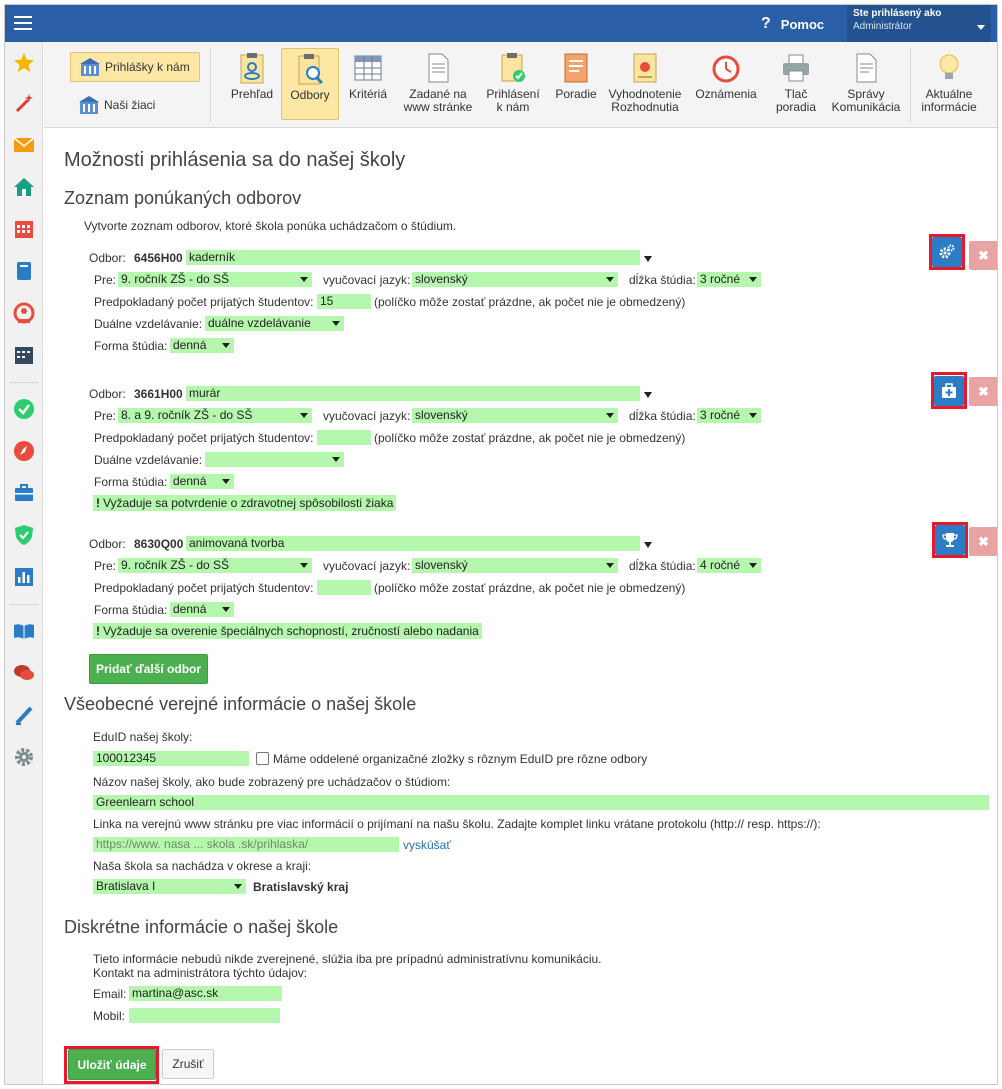 The width and height of the screenshot is (1002, 1089). I want to click on length-select: 4 ročné, so click(729, 565).